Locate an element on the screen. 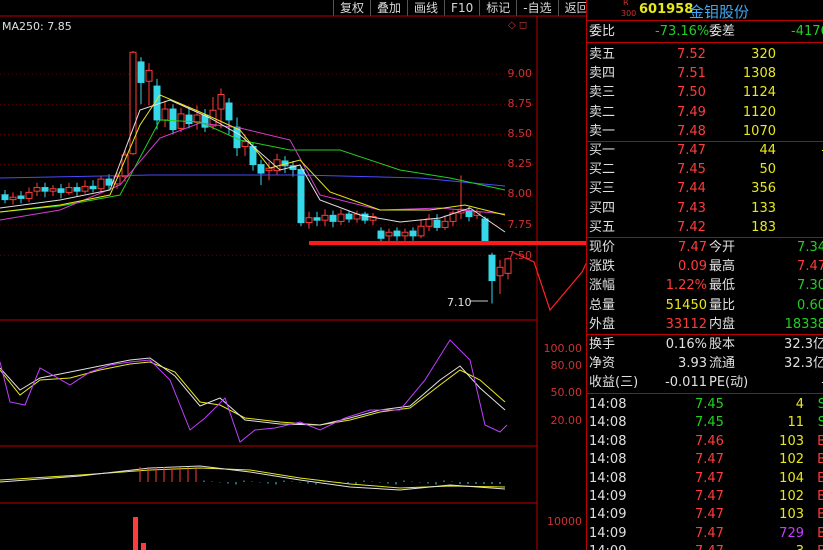 Image resolution: width=823 pixels, height=550 pixels. ask-row: 卖一 7.48 1070 is located at coordinates (705, 131).